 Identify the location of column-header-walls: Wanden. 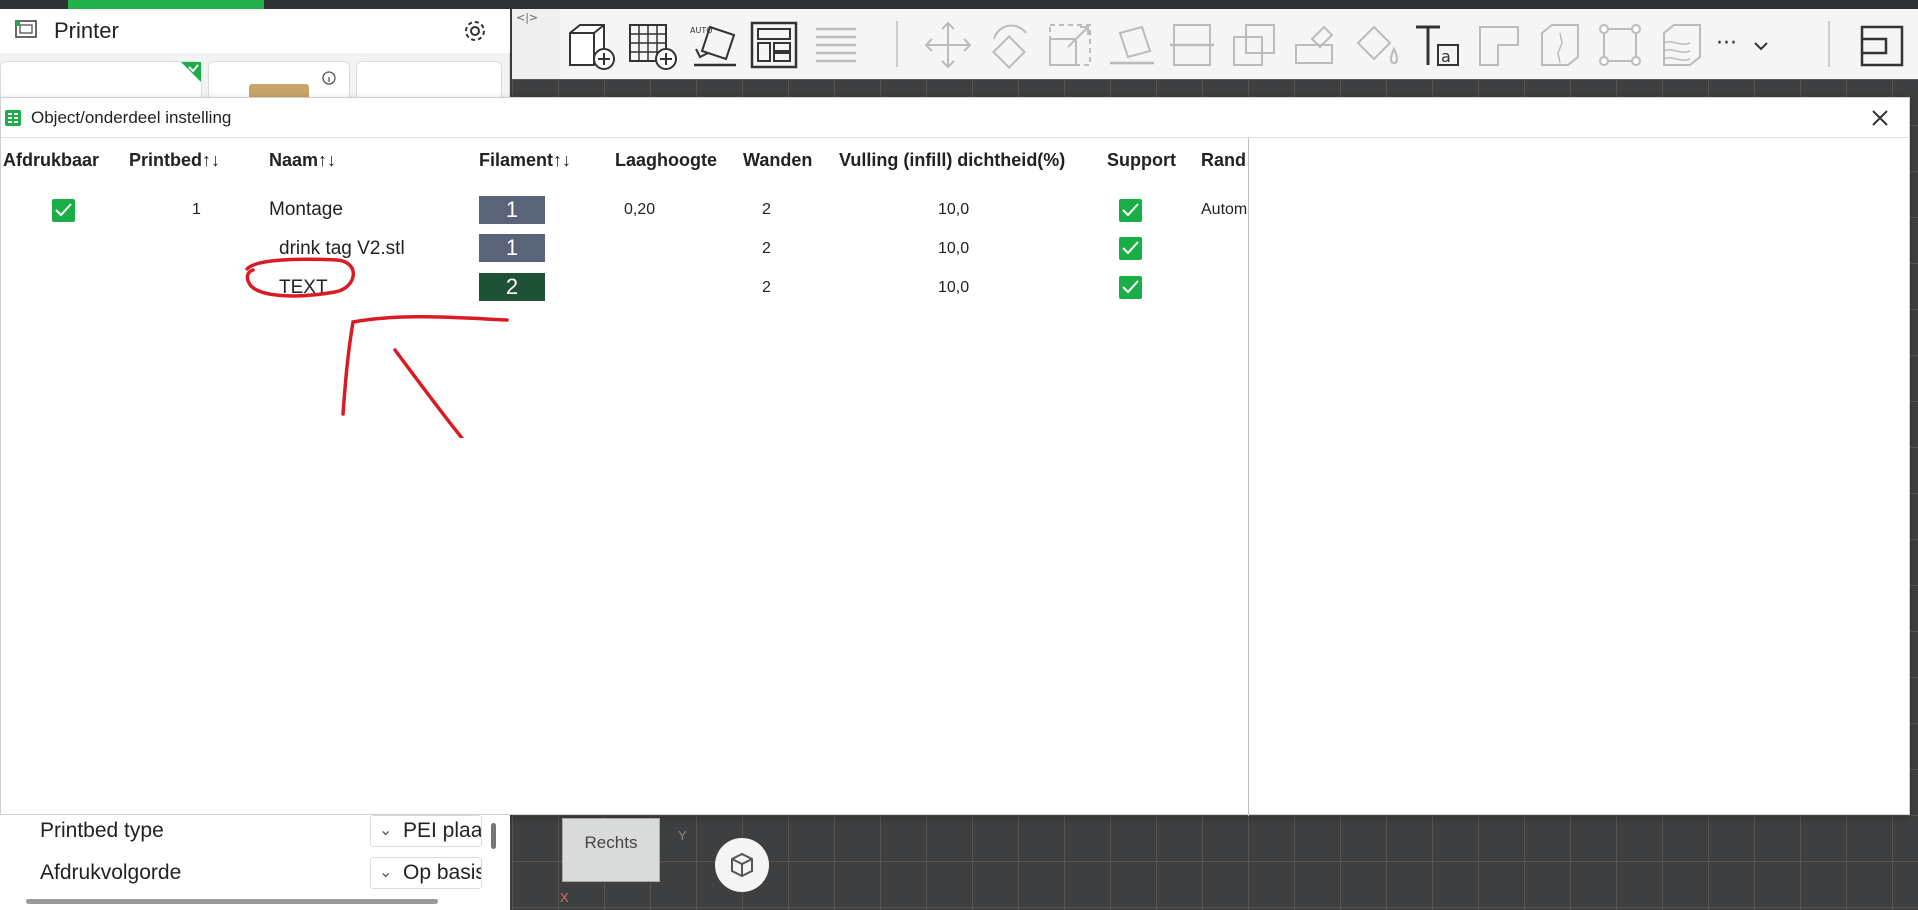
(778, 160).